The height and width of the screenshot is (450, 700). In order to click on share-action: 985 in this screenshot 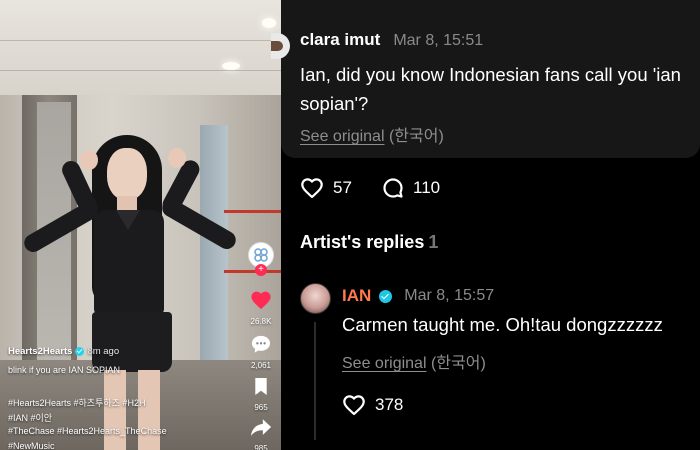, I will do `click(261, 434)`.